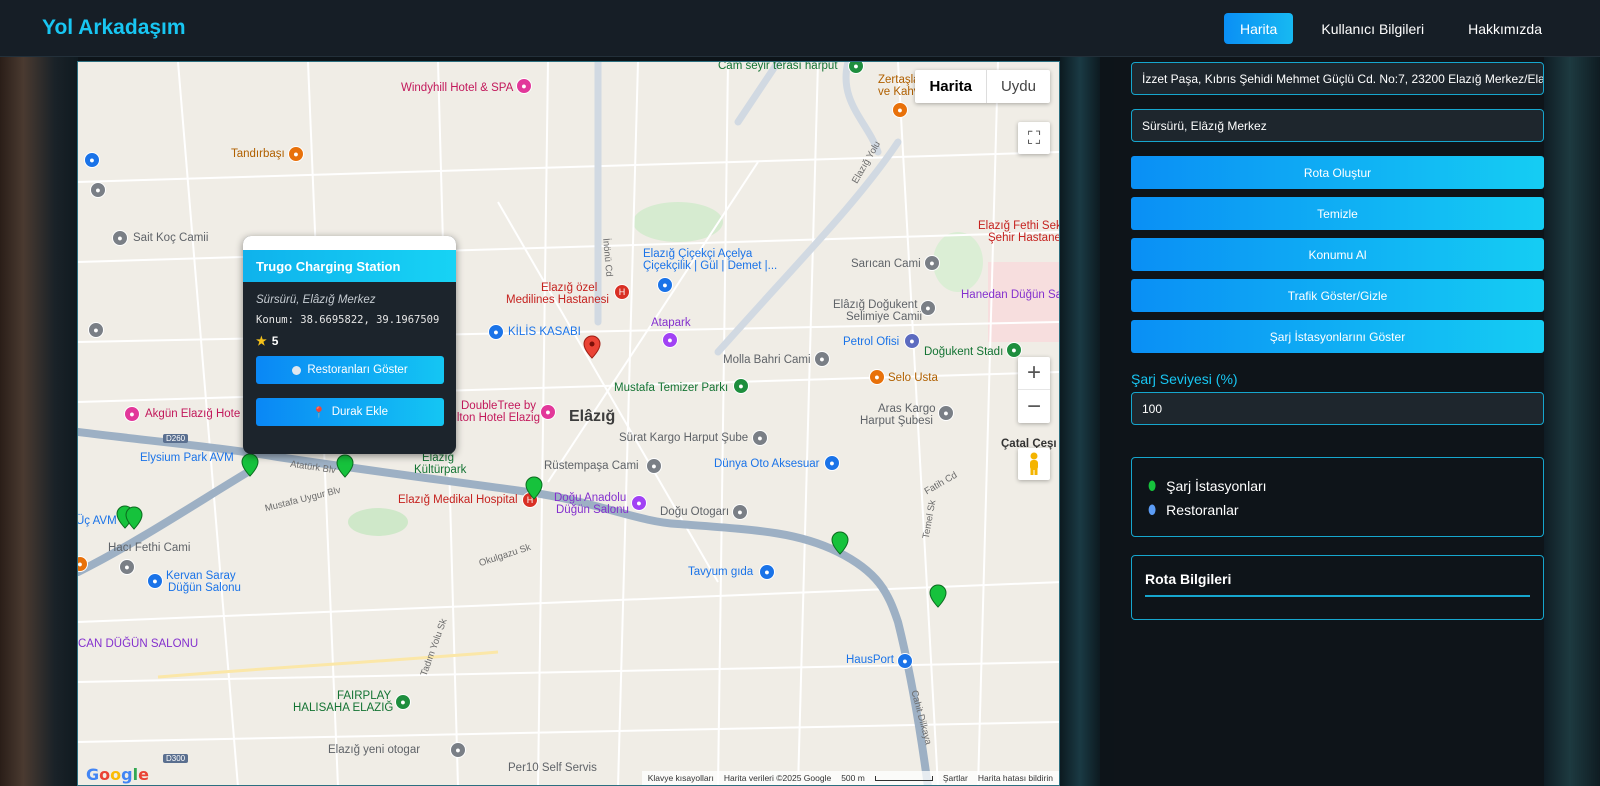 This screenshot has width=1600, height=786. I want to click on report-error-link: Harita hatası bildirin, so click(1015, 778).